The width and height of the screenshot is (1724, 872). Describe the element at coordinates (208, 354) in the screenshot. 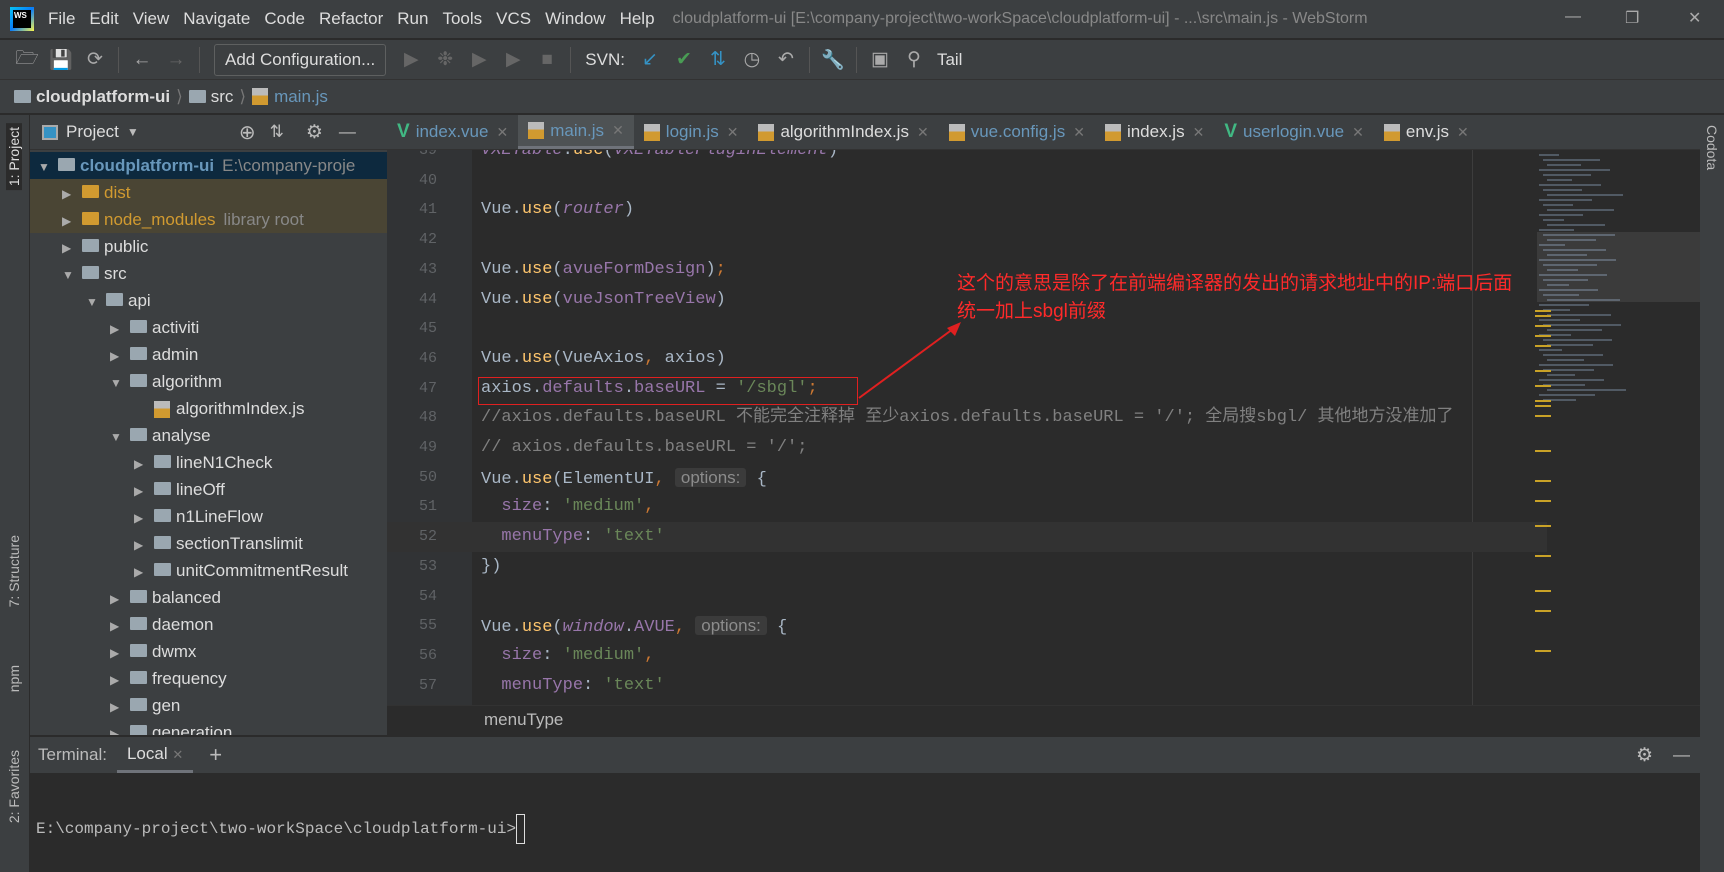

I see `tree-item: ▶ admin` at that location.